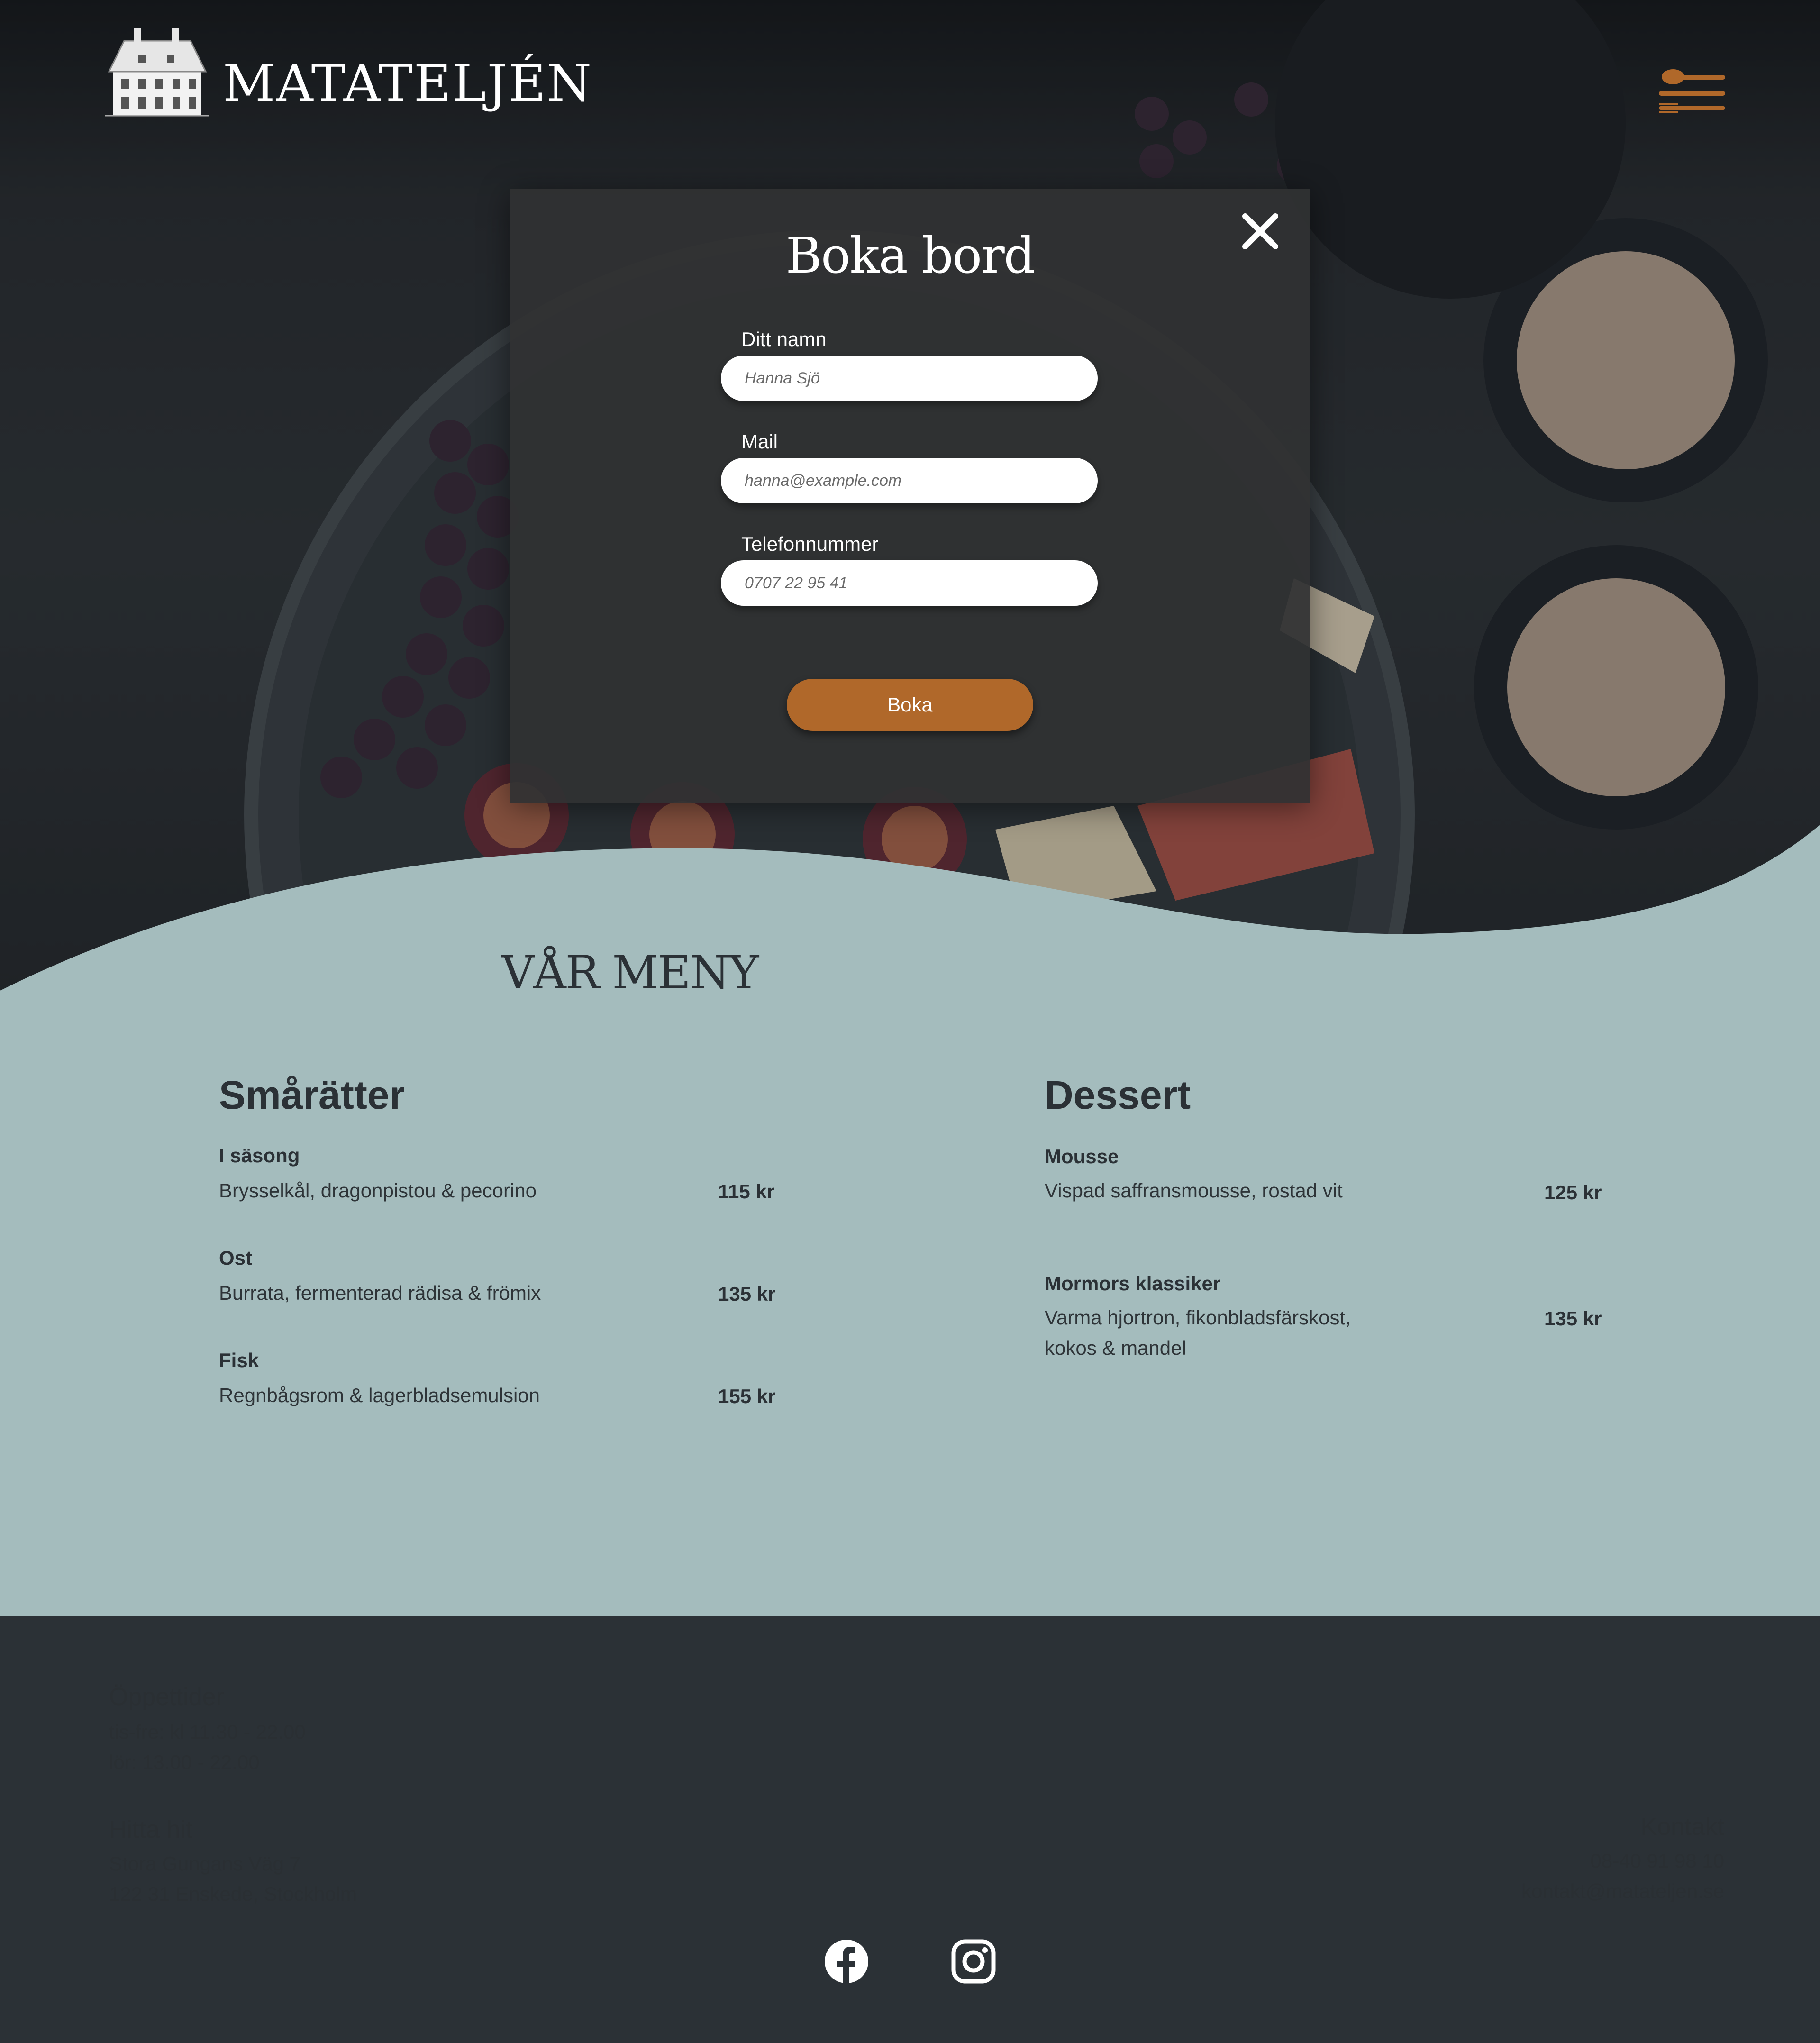 The image size is (1820, 2043). I want to click on address-line: 122 31 Enskede, Stockholm, so click(233, 1894).